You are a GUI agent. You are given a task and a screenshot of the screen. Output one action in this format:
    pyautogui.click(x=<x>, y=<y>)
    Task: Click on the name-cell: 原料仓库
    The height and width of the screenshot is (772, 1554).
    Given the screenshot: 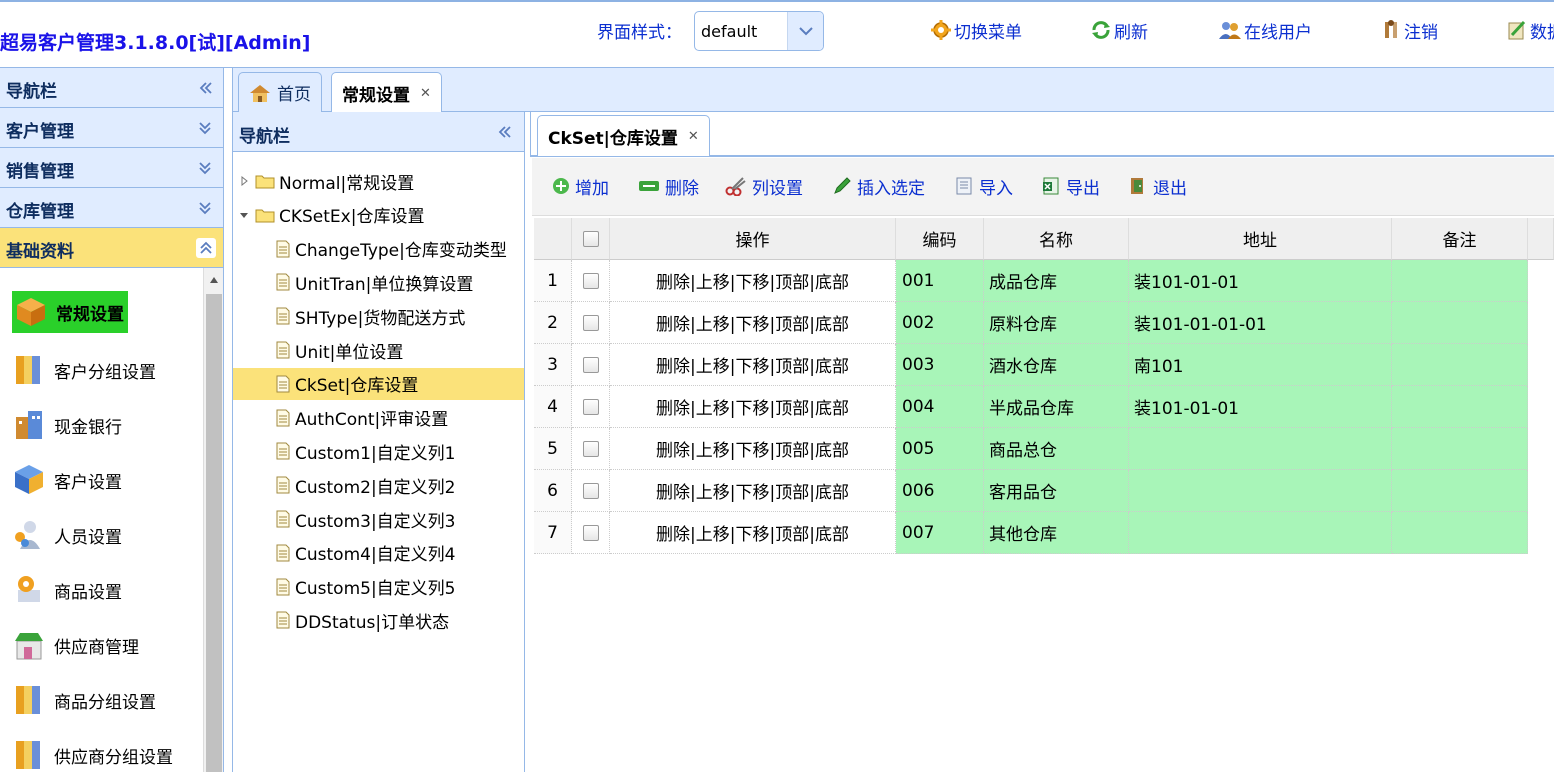 What is the action you would take?
    pyautogui.click(x=1056, y=323)
    